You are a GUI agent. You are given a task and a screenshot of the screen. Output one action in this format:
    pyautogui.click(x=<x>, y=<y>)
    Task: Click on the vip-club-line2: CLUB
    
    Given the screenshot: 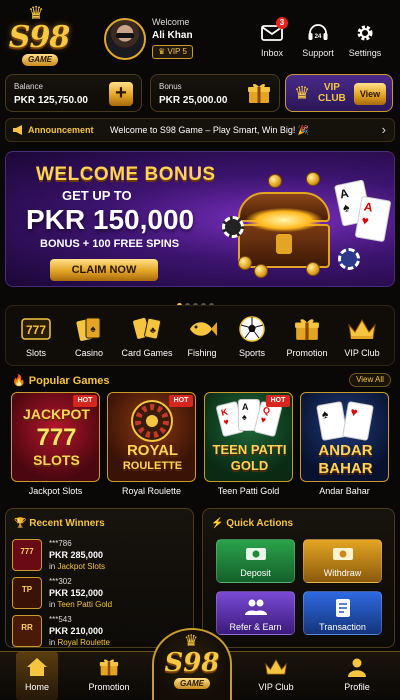 What is the action you would take?
    pyautogui.click(x=332, y=98)
    